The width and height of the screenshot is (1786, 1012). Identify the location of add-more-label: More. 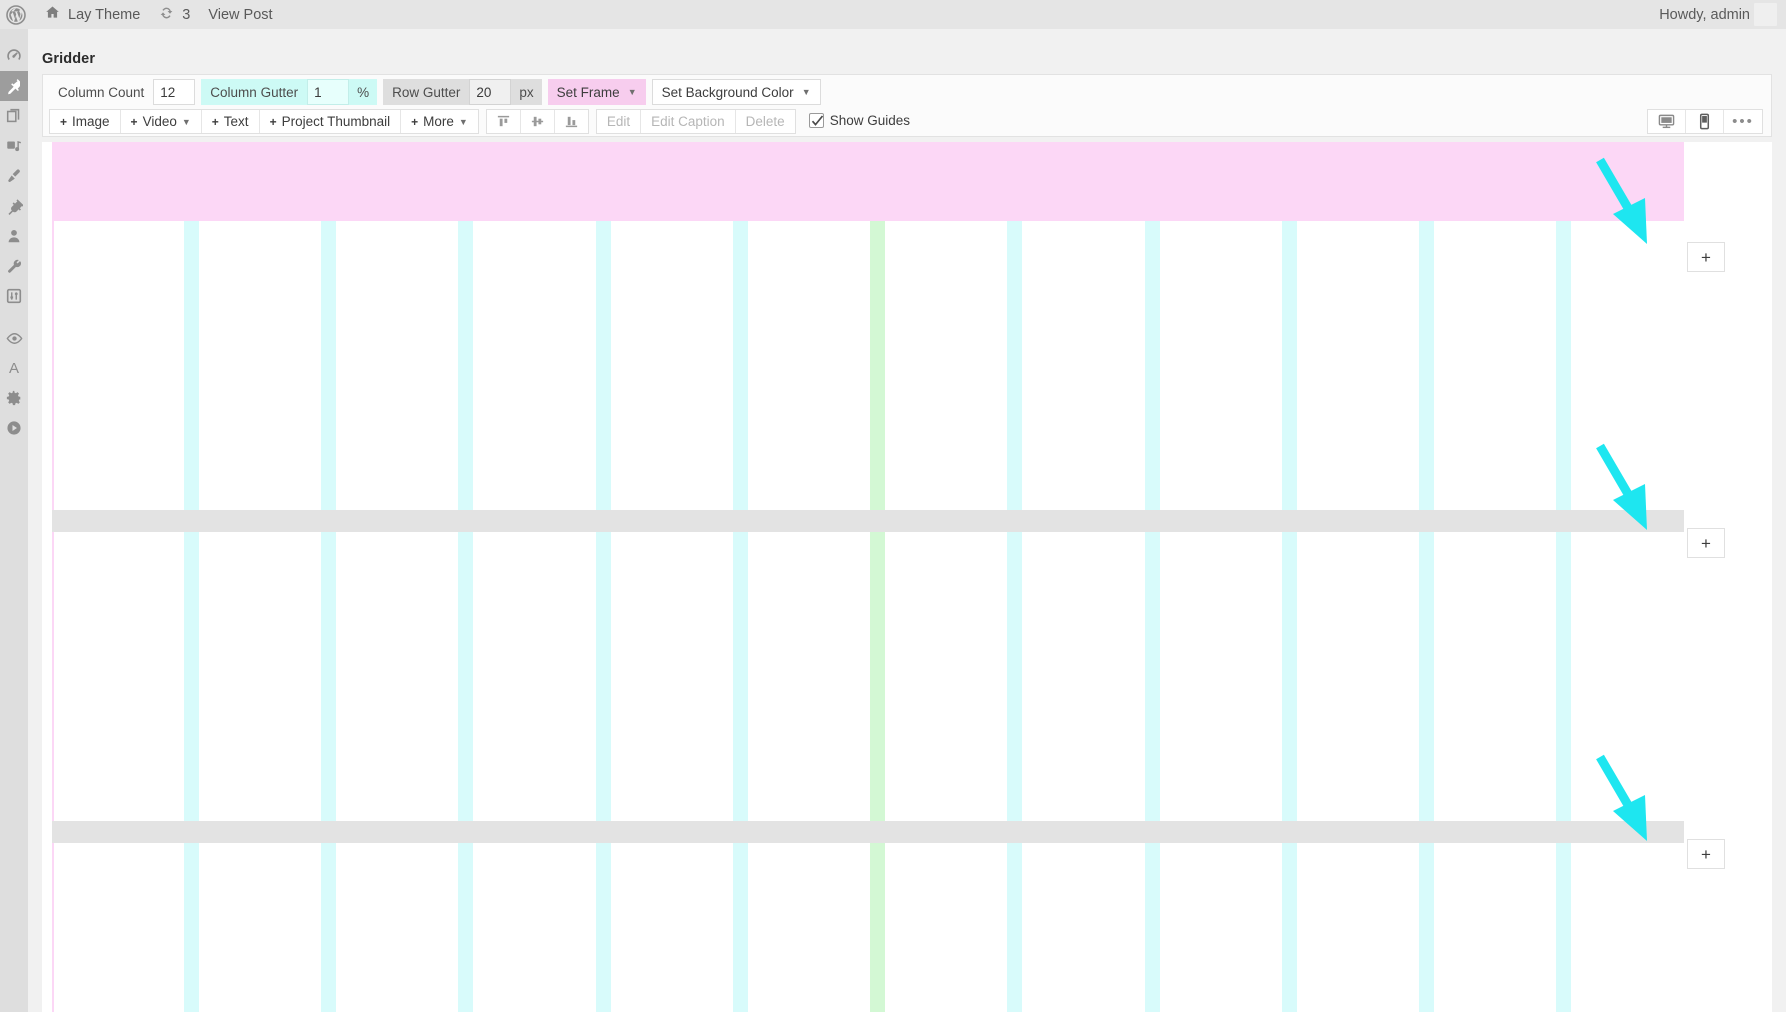
(438, 121).